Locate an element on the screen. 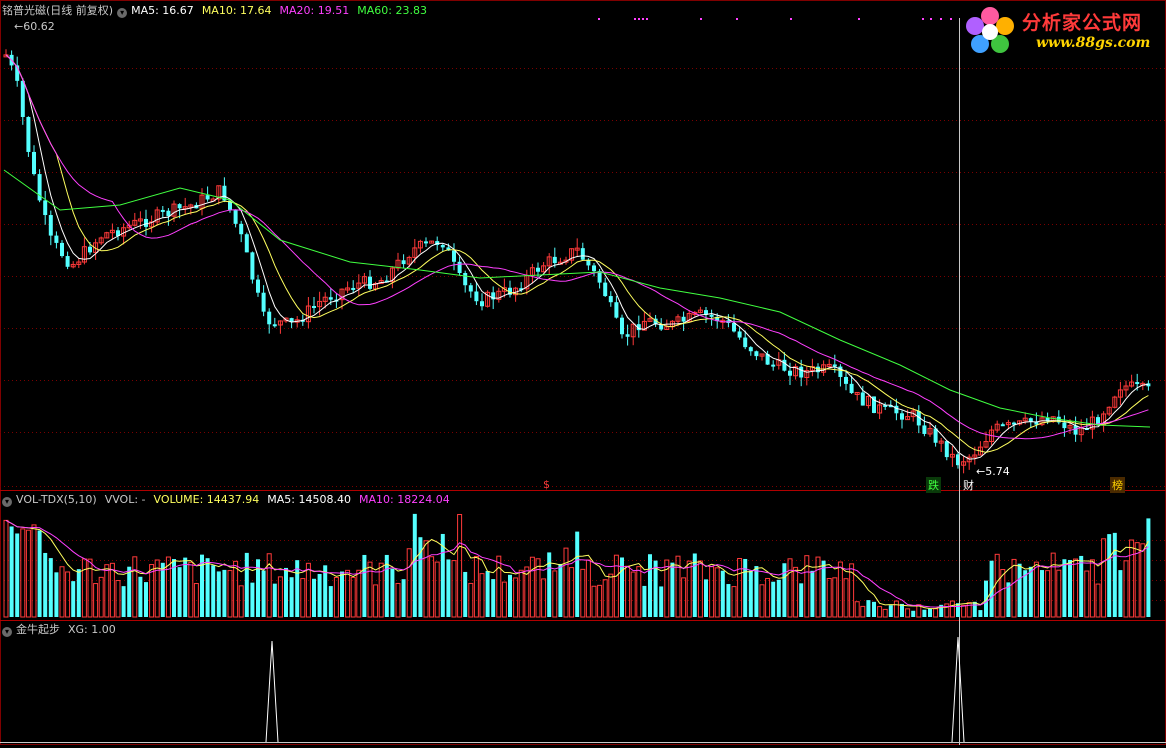  ma5-value: MA5: 16.67 is located at coordinates (162, 10).